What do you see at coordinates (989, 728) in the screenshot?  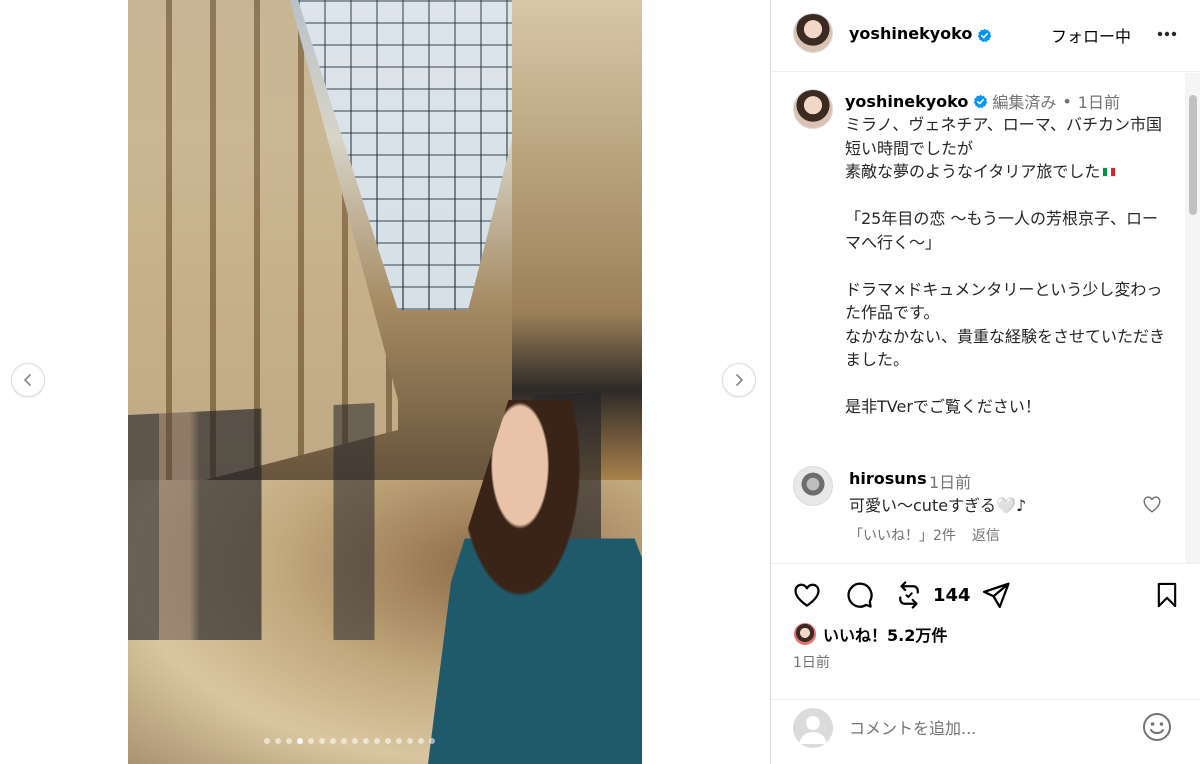 I see `comment-input` at bounding box center [989, 728].